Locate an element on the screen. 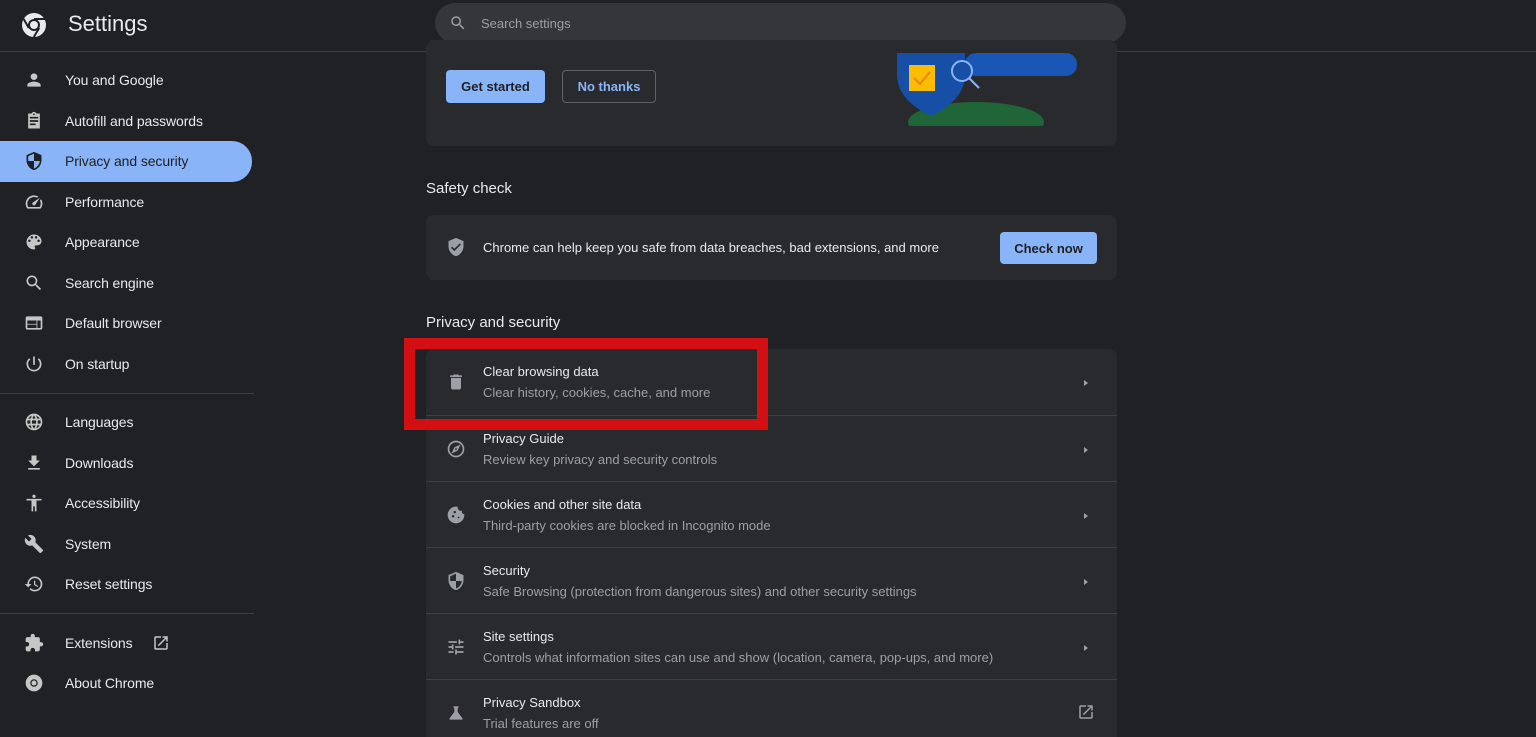 The width and height of the screenshot is (1536, 737). sidebar-item-label: Extensions is located at coordinates (99, 642).